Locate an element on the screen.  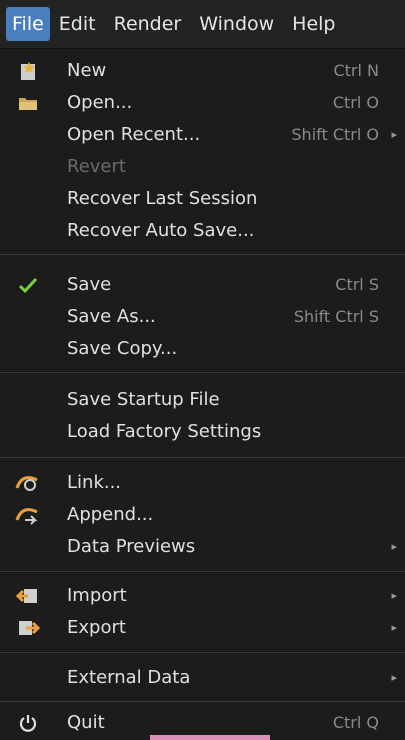
menu-item-open: Open... Ctrl O is located at coordinates (202, 103).